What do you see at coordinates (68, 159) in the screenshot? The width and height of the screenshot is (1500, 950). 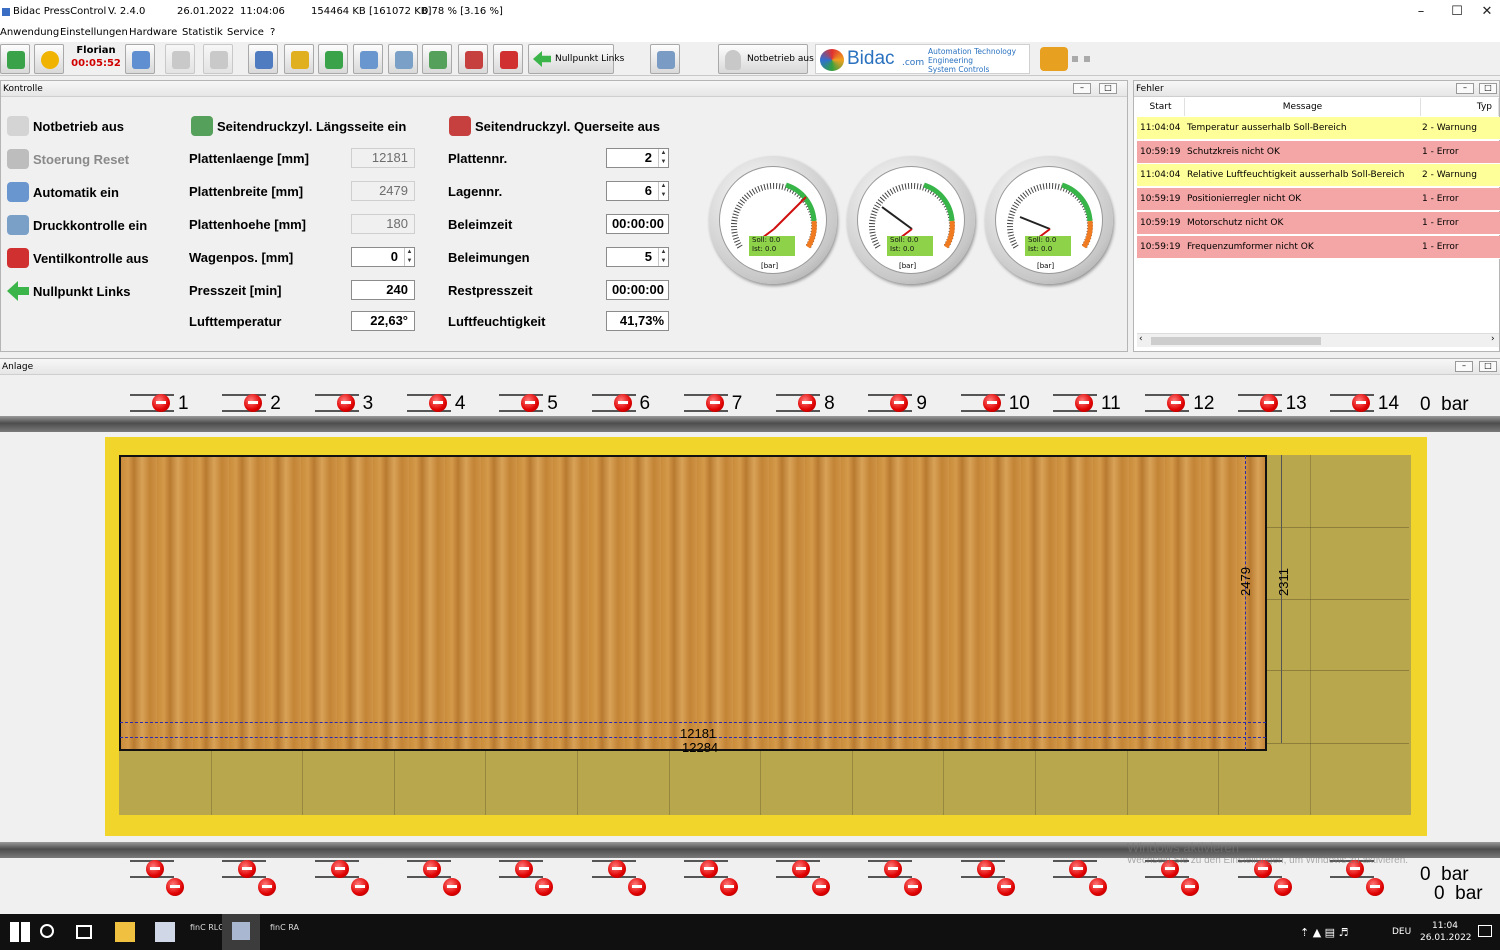 I see `stoerung-reset-action: Stoerung Reset` at bounding box center [68, 159].